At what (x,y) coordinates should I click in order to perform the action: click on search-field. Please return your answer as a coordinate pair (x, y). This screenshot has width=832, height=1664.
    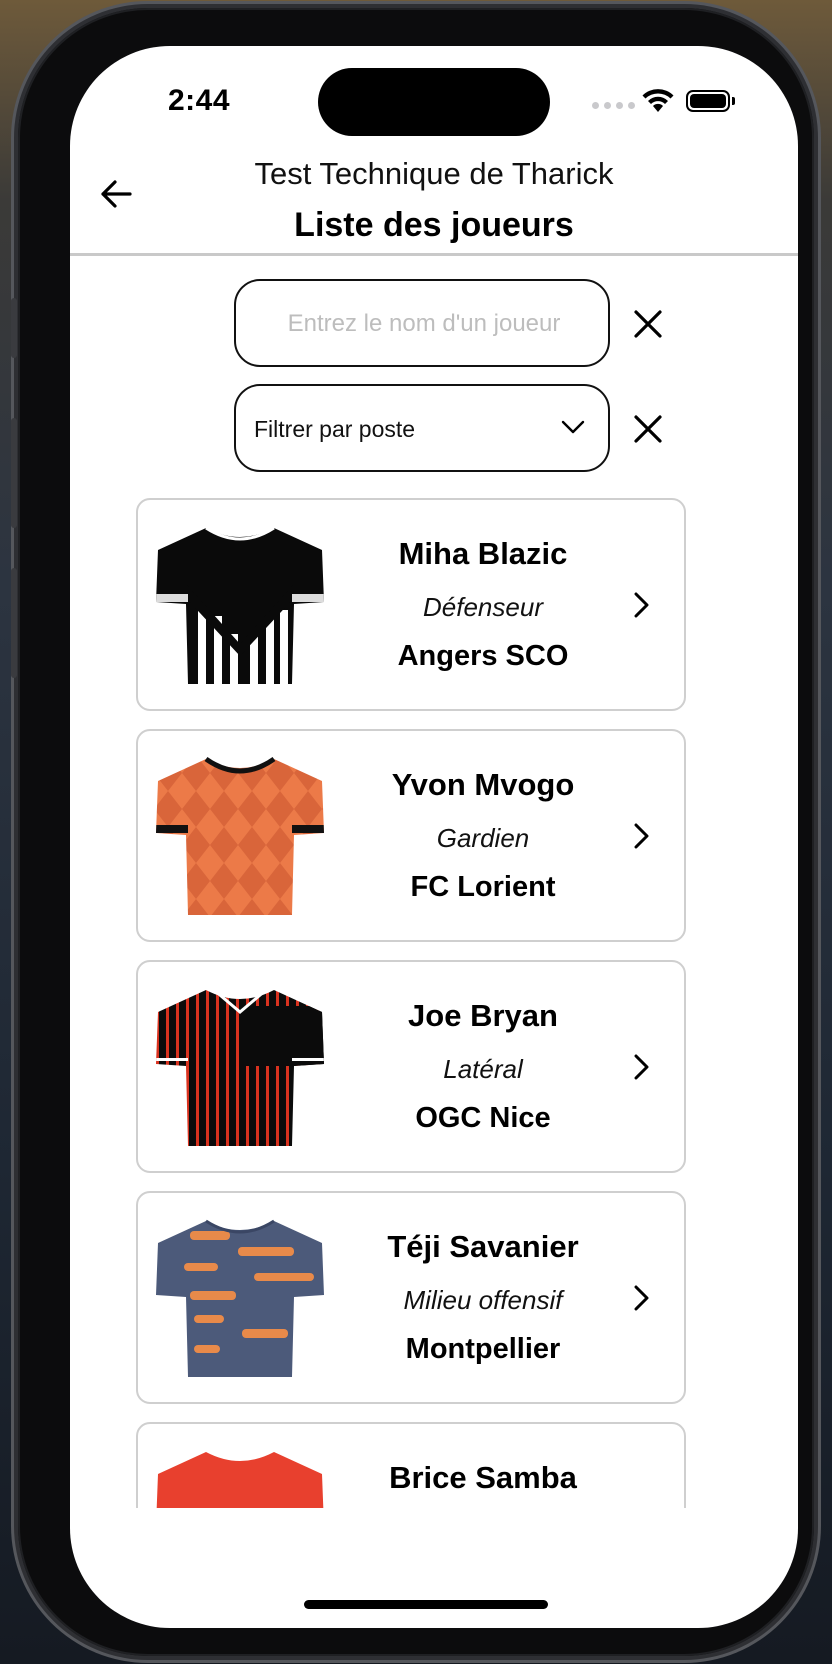
    Looking at the image, I should click on (423, 323).